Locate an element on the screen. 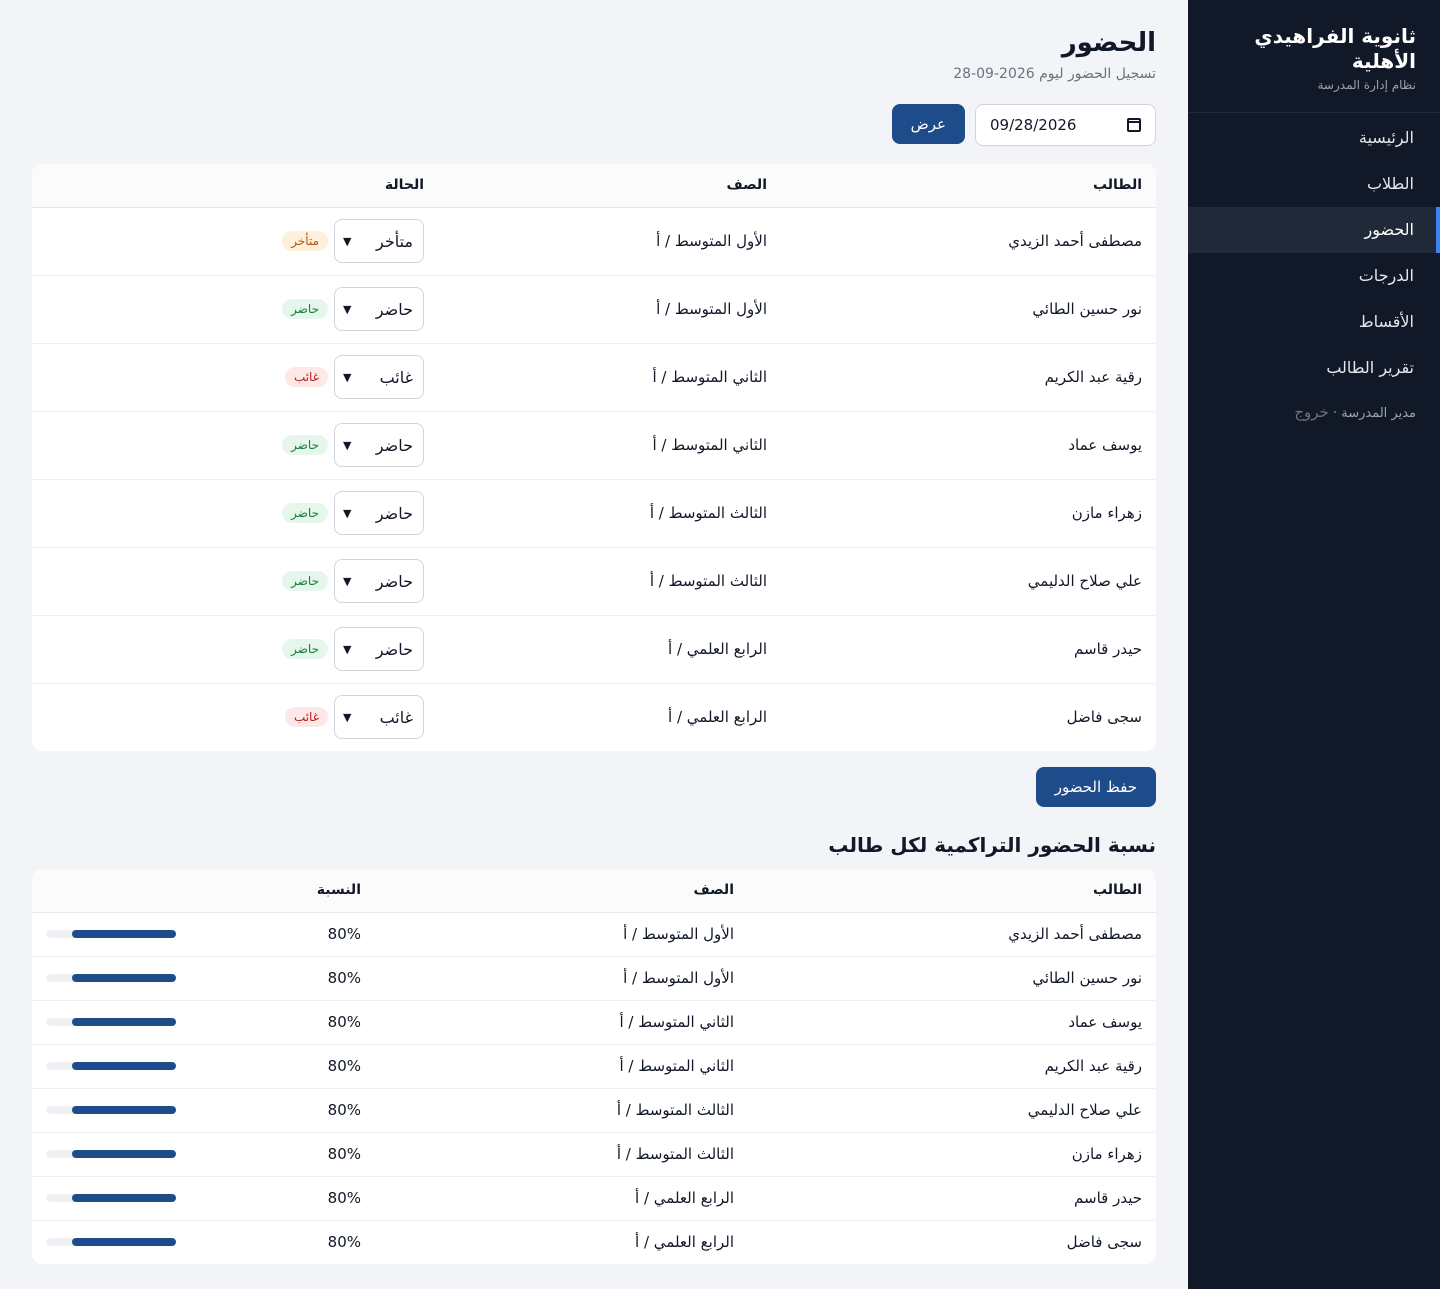 The height and width of the screenshot is (1289, 1440). status-value: متأخر is located at coordinates (394, 241).